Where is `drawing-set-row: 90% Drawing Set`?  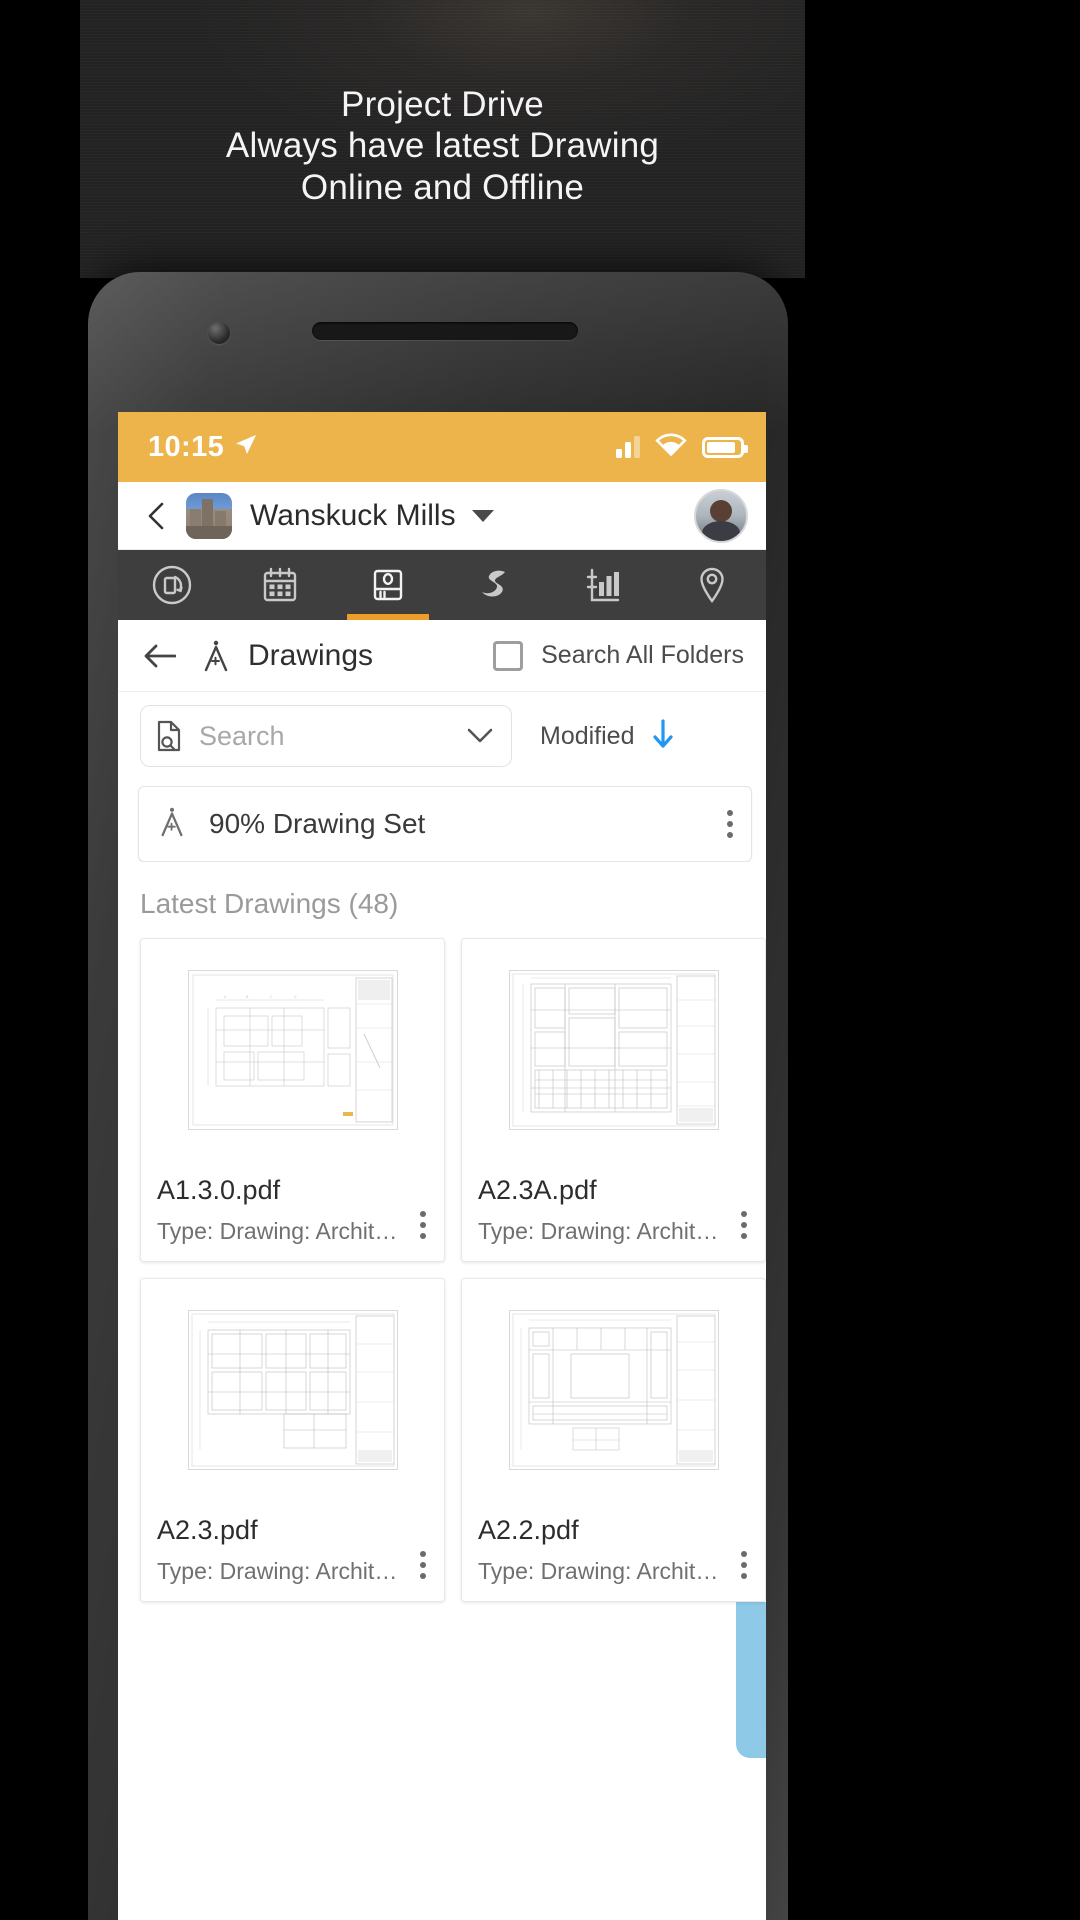 drawing-set-row: 90% Drawing Set is located at coordinates (445, 824).